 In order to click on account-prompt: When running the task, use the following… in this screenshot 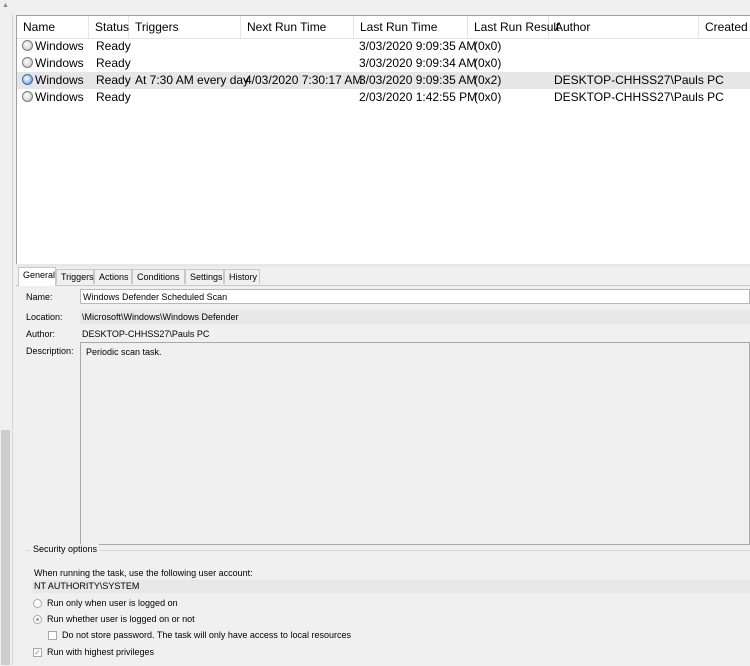, I will do `click(143, 573)`.